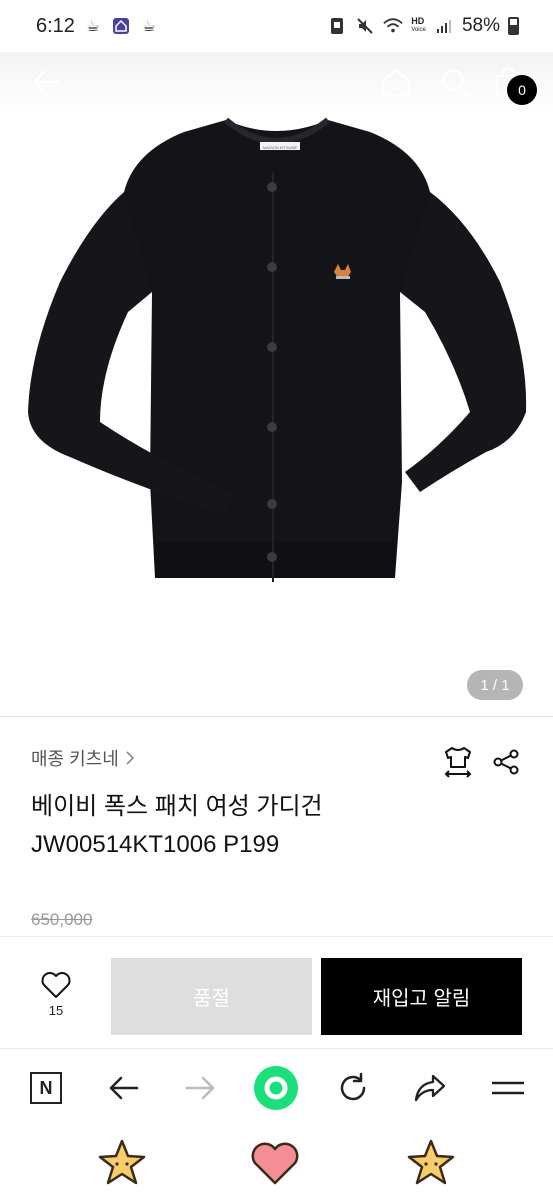 Image resolution: width=553 pixels, height=1200 pixels. I want to click on status-left: 6:12 ☕ ☕, so click(97, 26).